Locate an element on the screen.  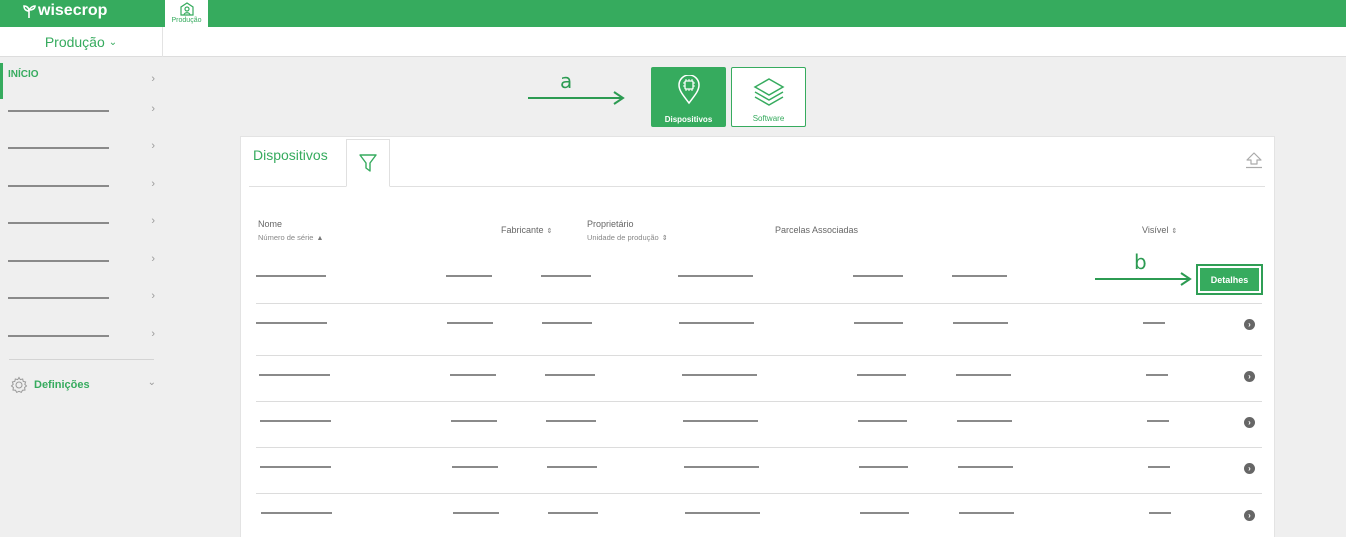
sidebar-item-label: INÍCIO is located at coordinates (23, 74).